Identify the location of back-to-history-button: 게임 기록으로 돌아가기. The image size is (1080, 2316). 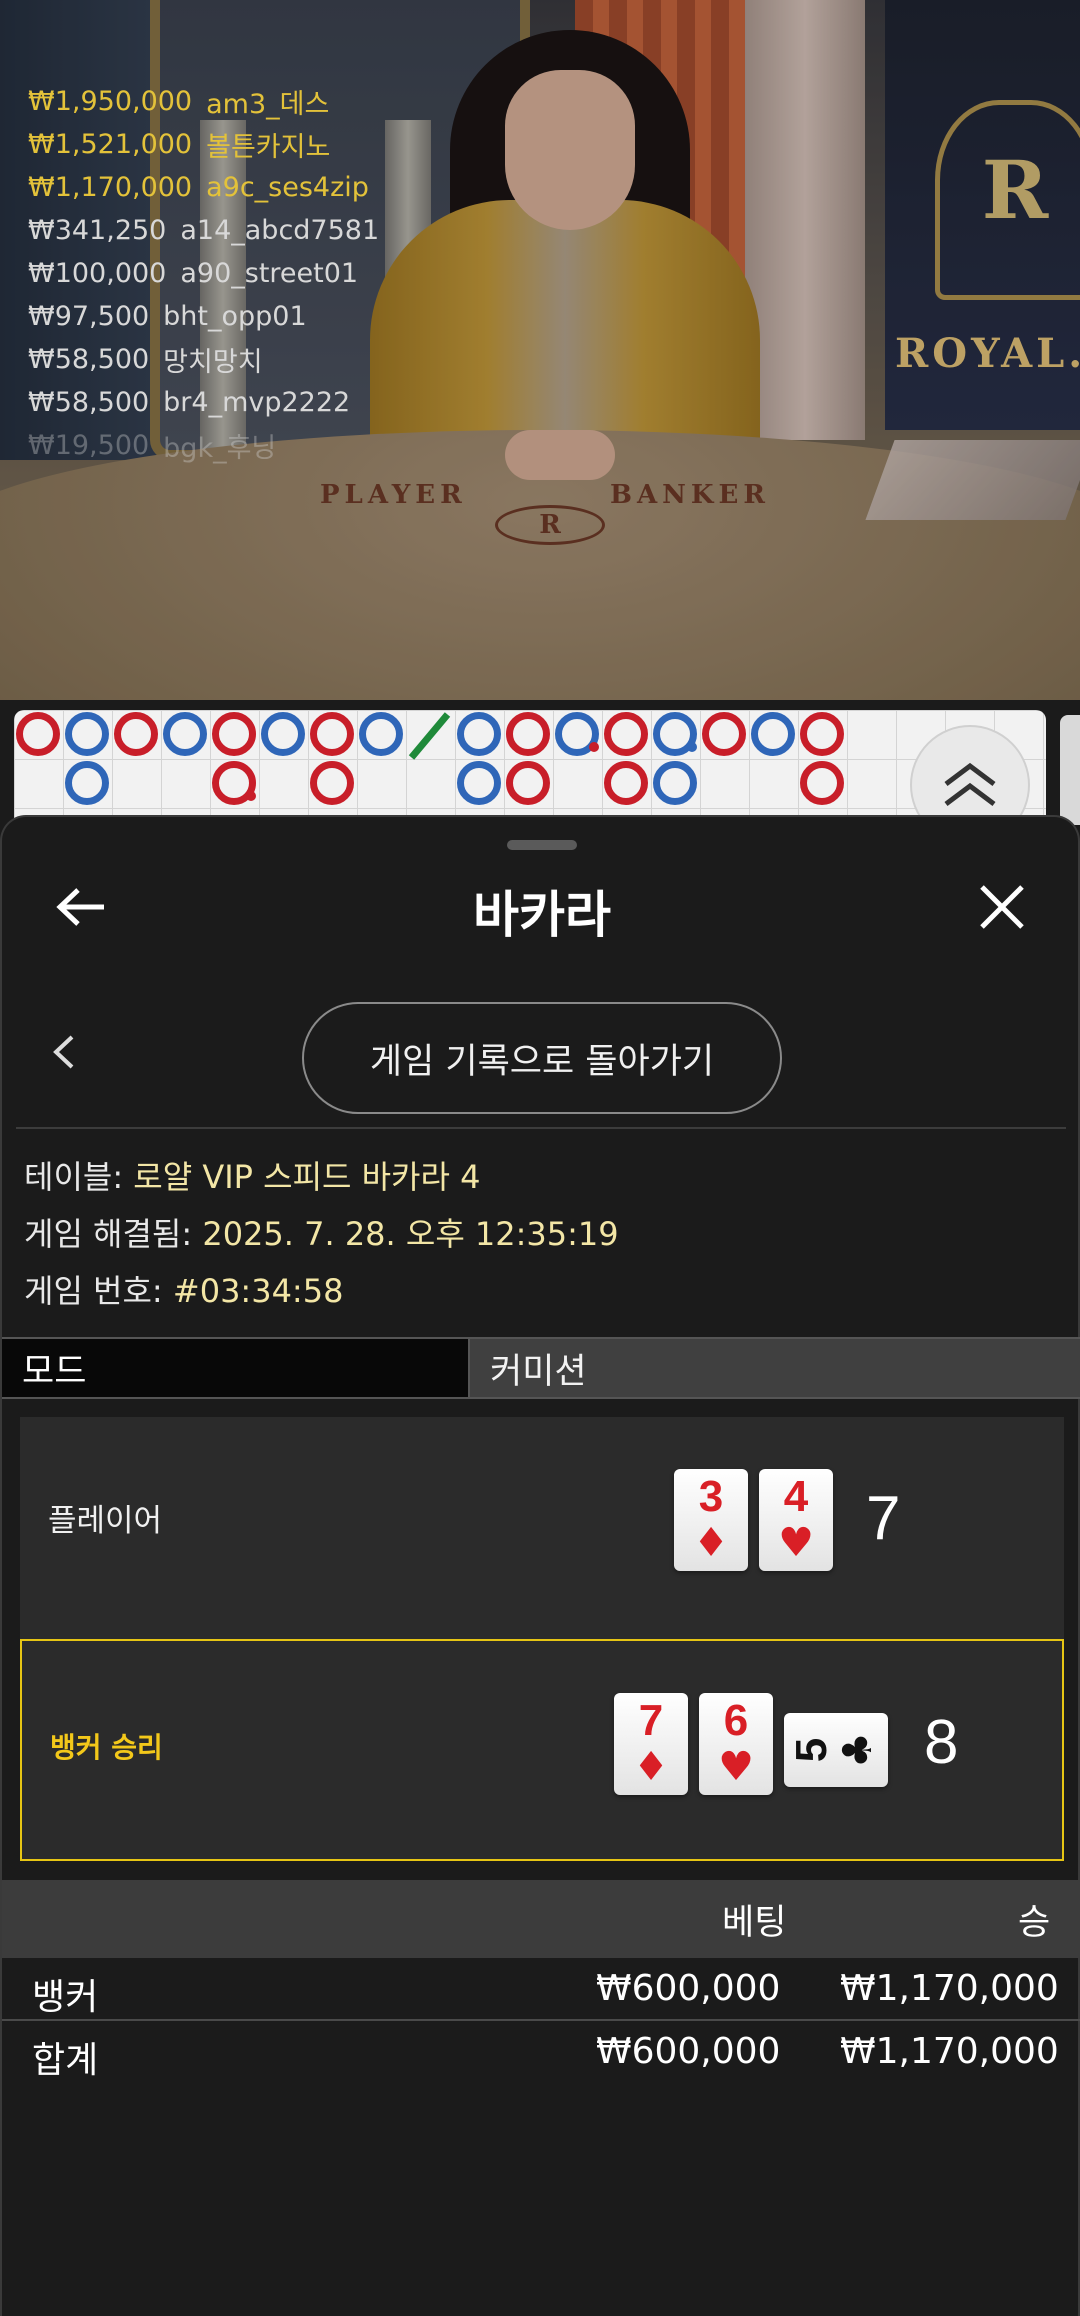
(542, 1058).